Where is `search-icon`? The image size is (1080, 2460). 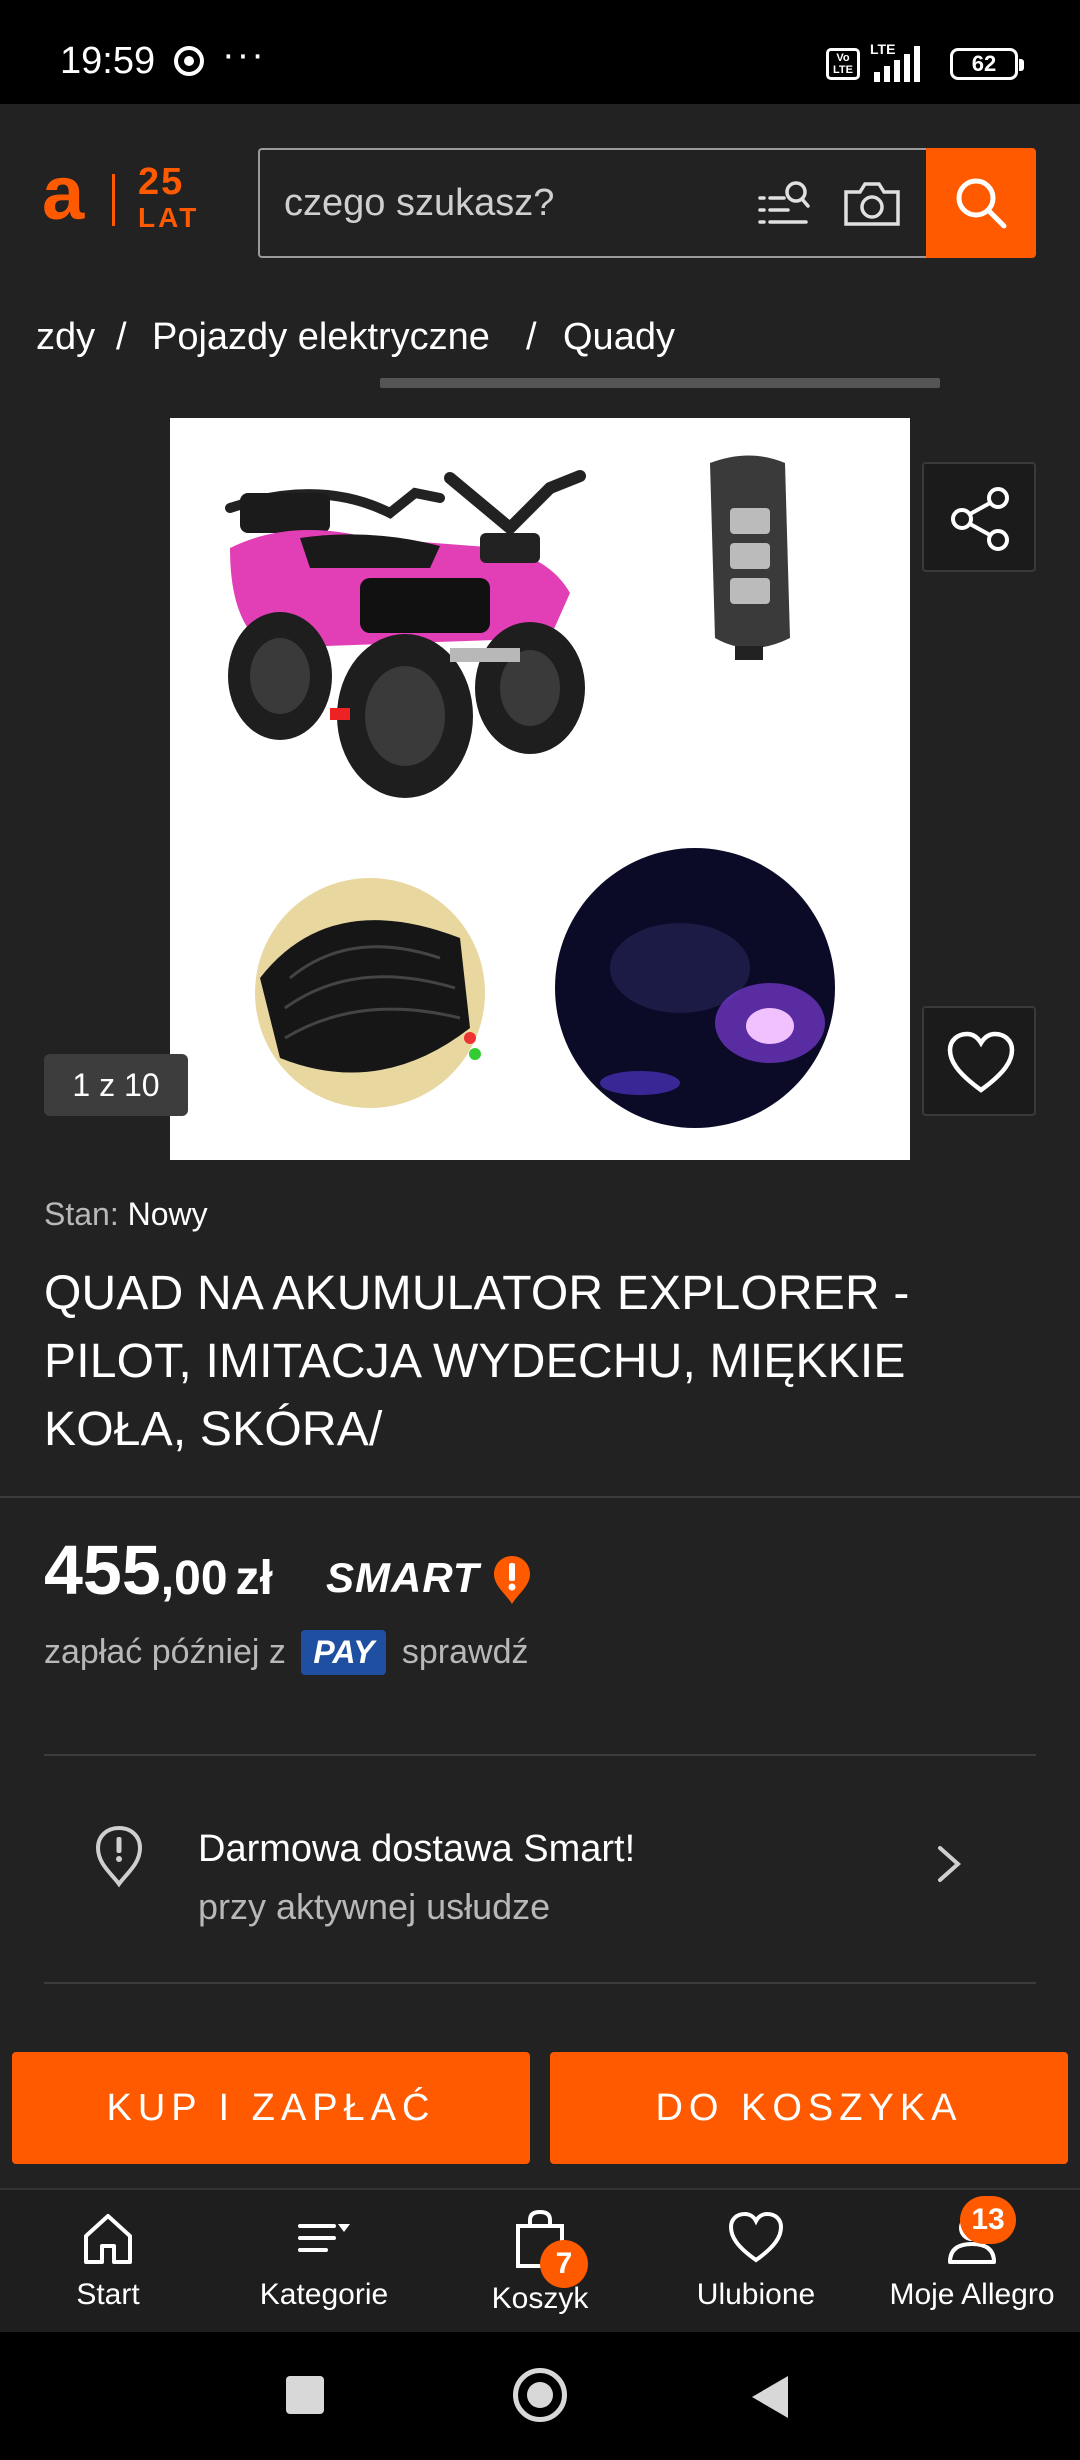
search-icon is located at coordinates (981, 203).